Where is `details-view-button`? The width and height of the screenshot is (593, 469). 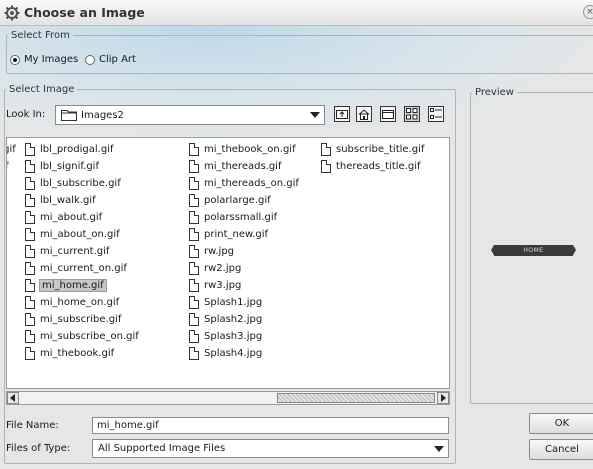
details-view-button is located at coordinates (436, 114).